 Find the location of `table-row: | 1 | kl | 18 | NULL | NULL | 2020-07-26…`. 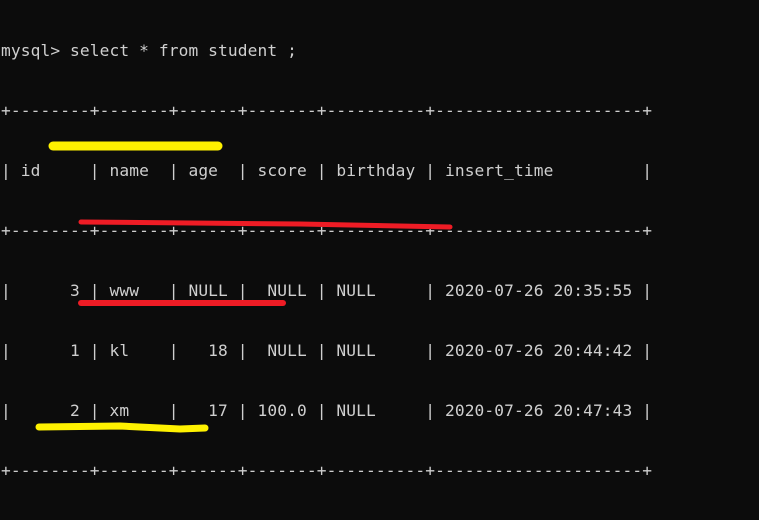

table-row: | 1 | kl | 18 | NULL | NULL | 2020-07-26… is located at coordinates (327, 350).